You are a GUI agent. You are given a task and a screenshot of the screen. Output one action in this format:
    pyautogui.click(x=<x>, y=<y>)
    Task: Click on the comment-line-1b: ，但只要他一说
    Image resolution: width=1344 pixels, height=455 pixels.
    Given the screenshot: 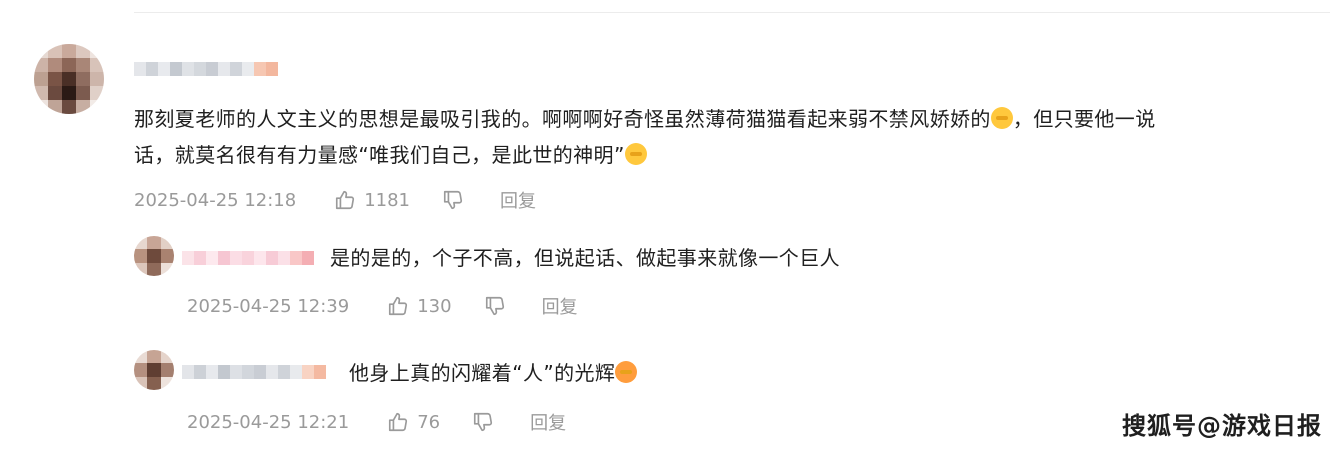 What is the action you would take?
    pyautogui.click(x=1084, y=119)
    